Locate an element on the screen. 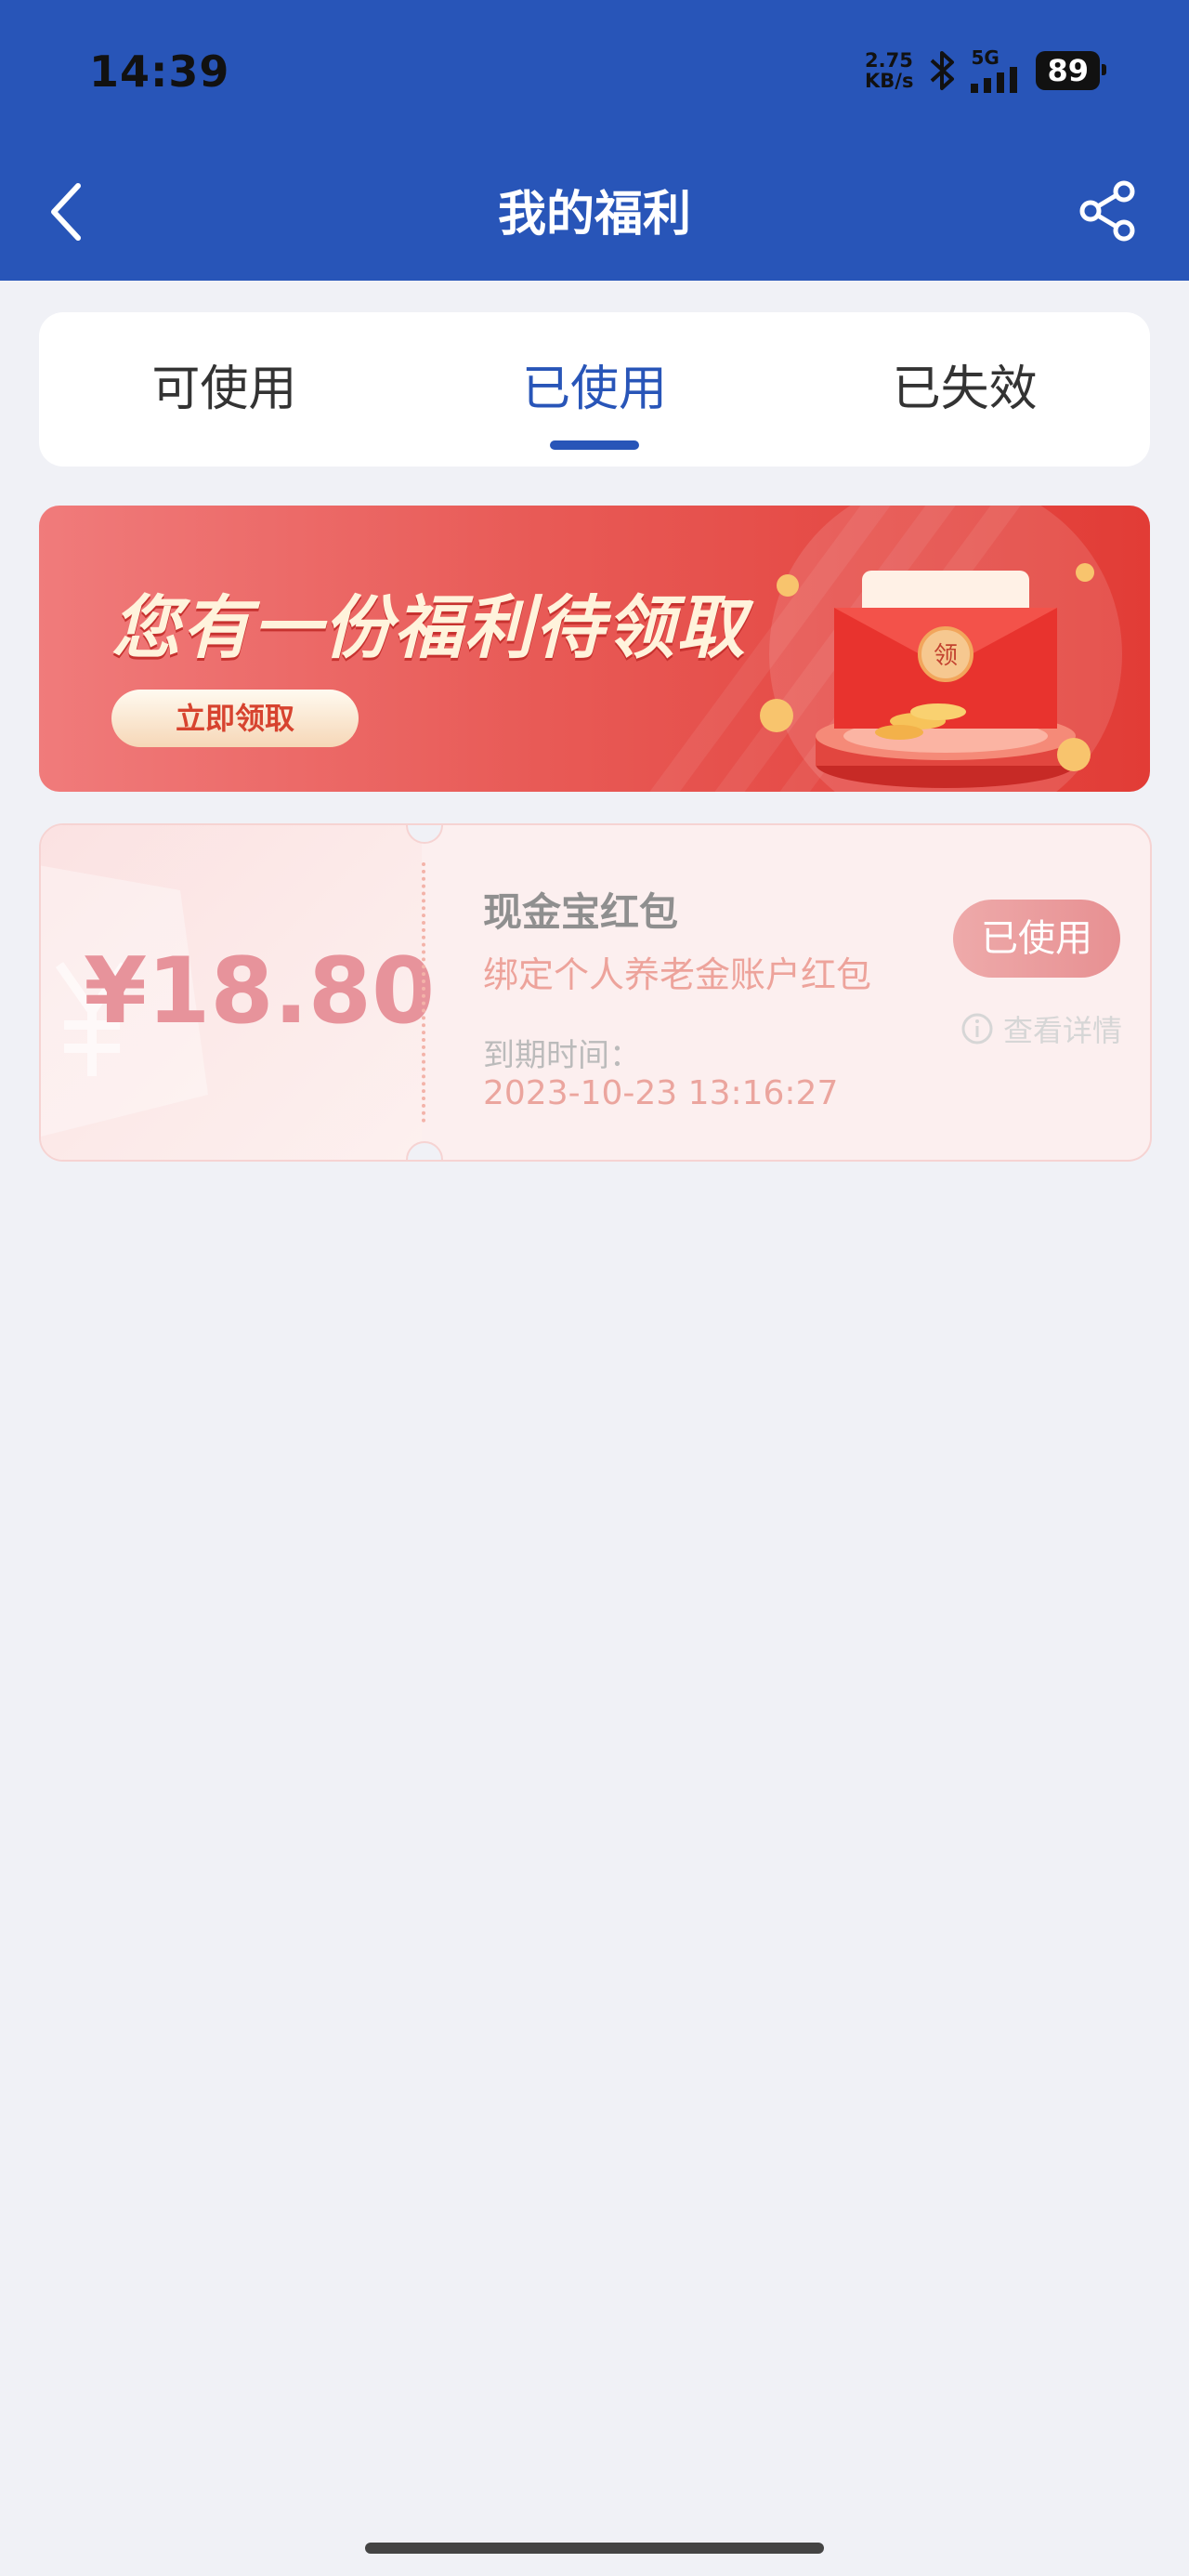 This screenshot has height=2576, width=1189. app-header: 14:39 2.75 KB/s 5G 89 我的福利 is located at coordinates (594, 140).